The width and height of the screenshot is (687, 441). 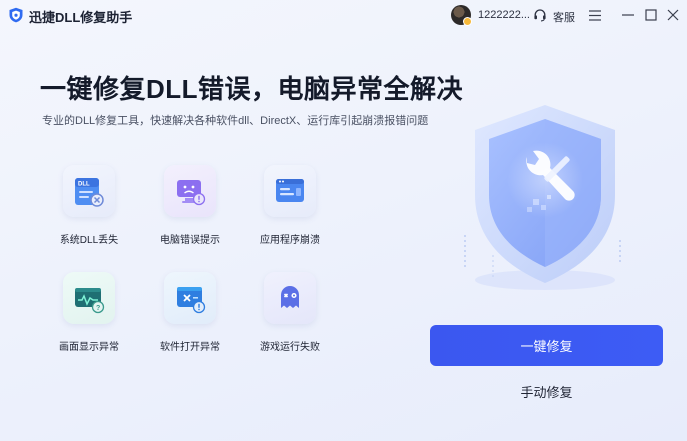 What do you see at coordinates (546, 391) in the screenshot?
I see `manual-repair-button: 手动修复` at bounding box center [546, 391].